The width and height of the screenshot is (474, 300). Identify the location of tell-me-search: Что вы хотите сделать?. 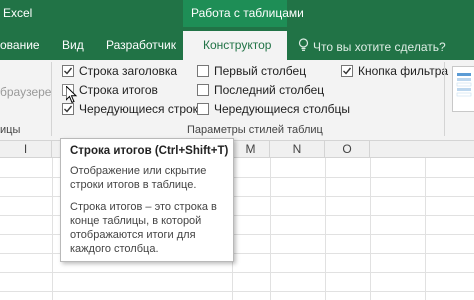
(372, 46).